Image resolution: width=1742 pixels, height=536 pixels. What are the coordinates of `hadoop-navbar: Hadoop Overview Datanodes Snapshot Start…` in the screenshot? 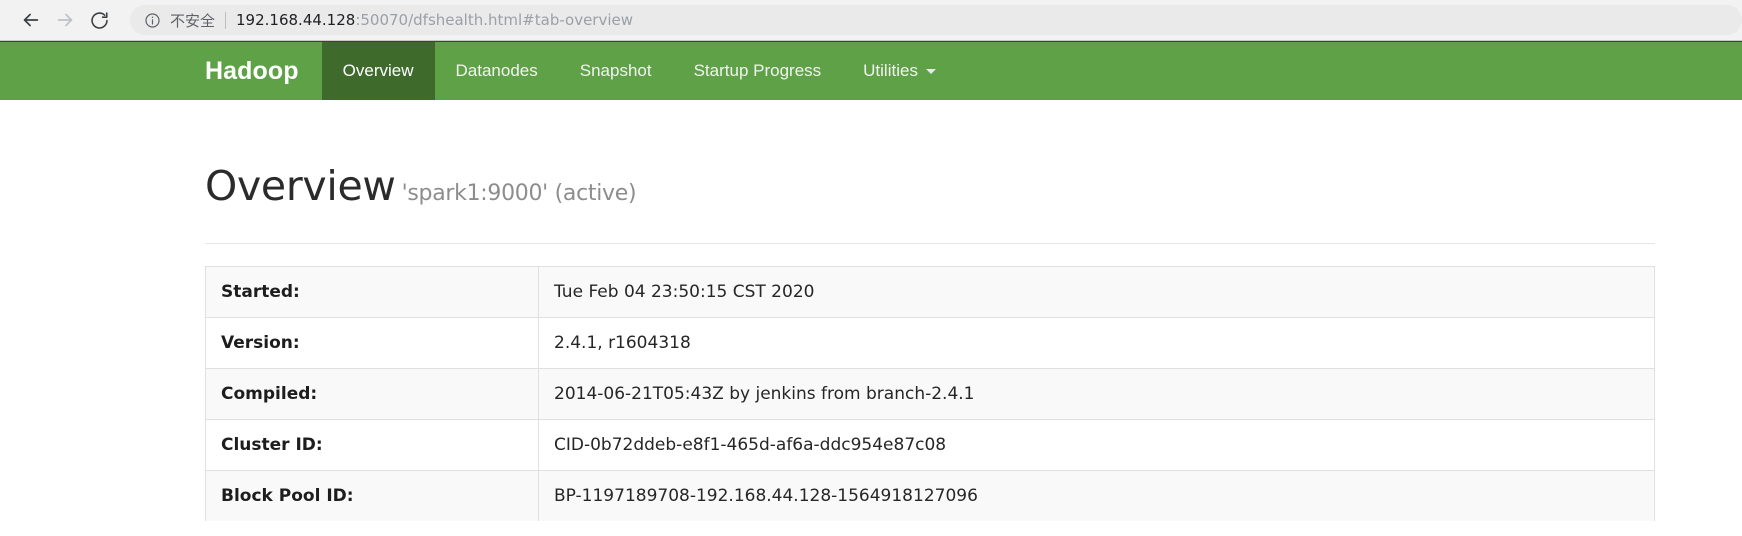 It's located at (871, 70).